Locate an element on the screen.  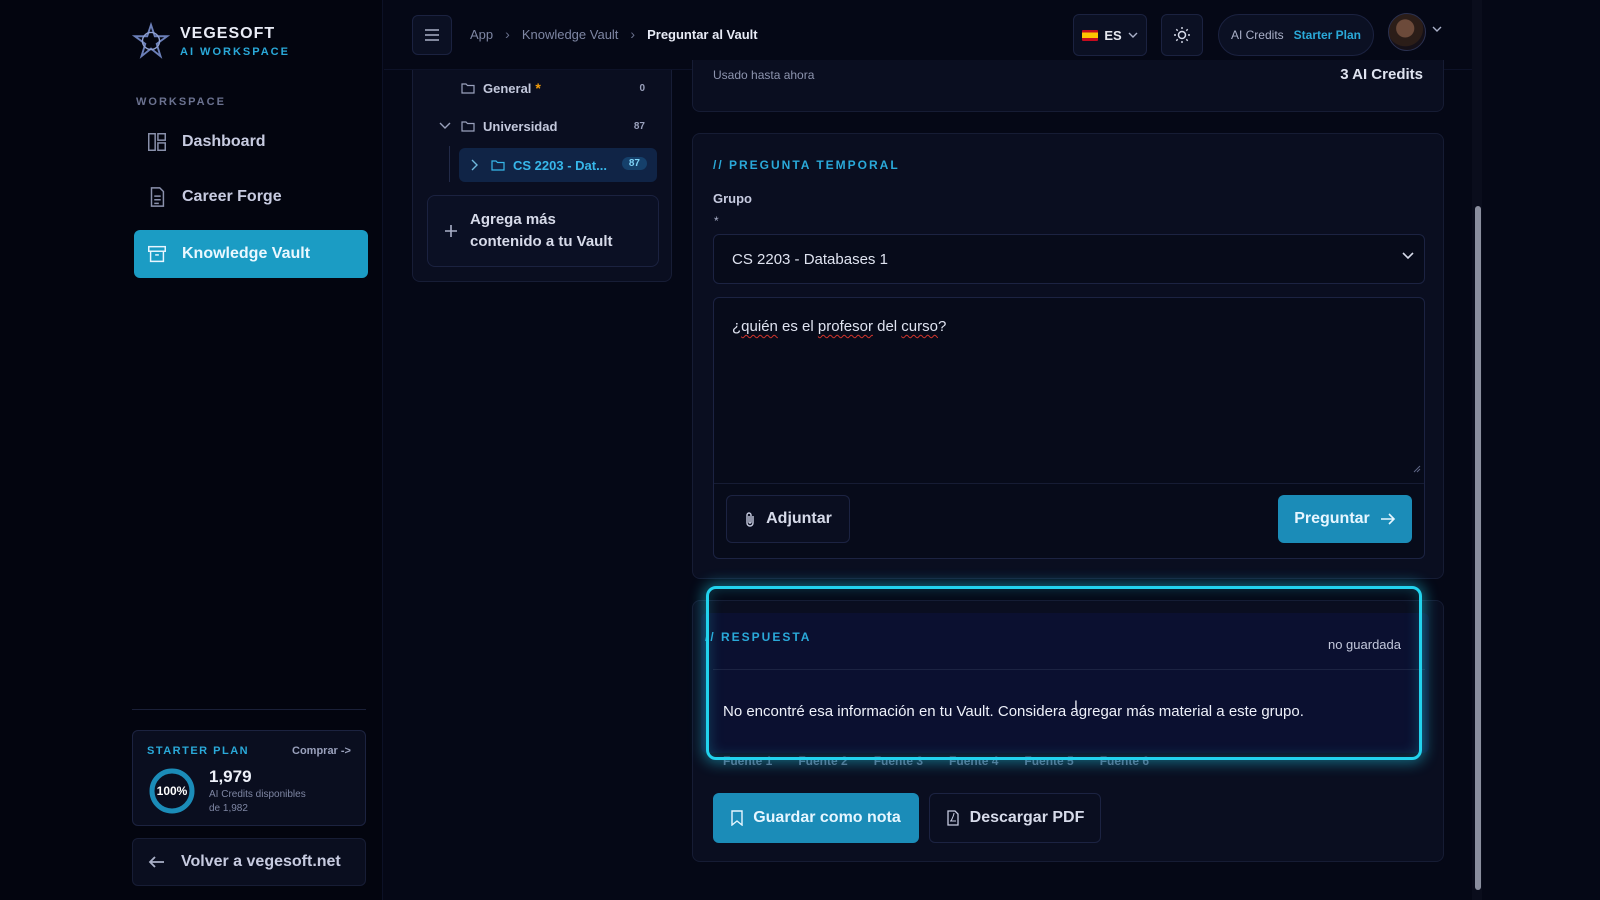
dashboard-icon is located at coordinates (157, 142).